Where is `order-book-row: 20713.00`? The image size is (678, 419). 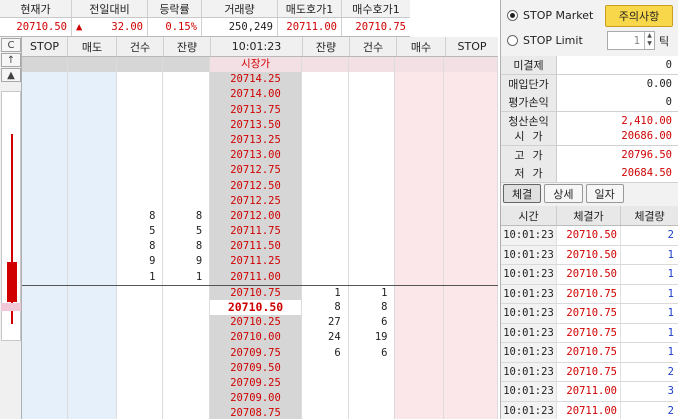
order-book-row: 20713.00 is located at coordinates (260, 156).